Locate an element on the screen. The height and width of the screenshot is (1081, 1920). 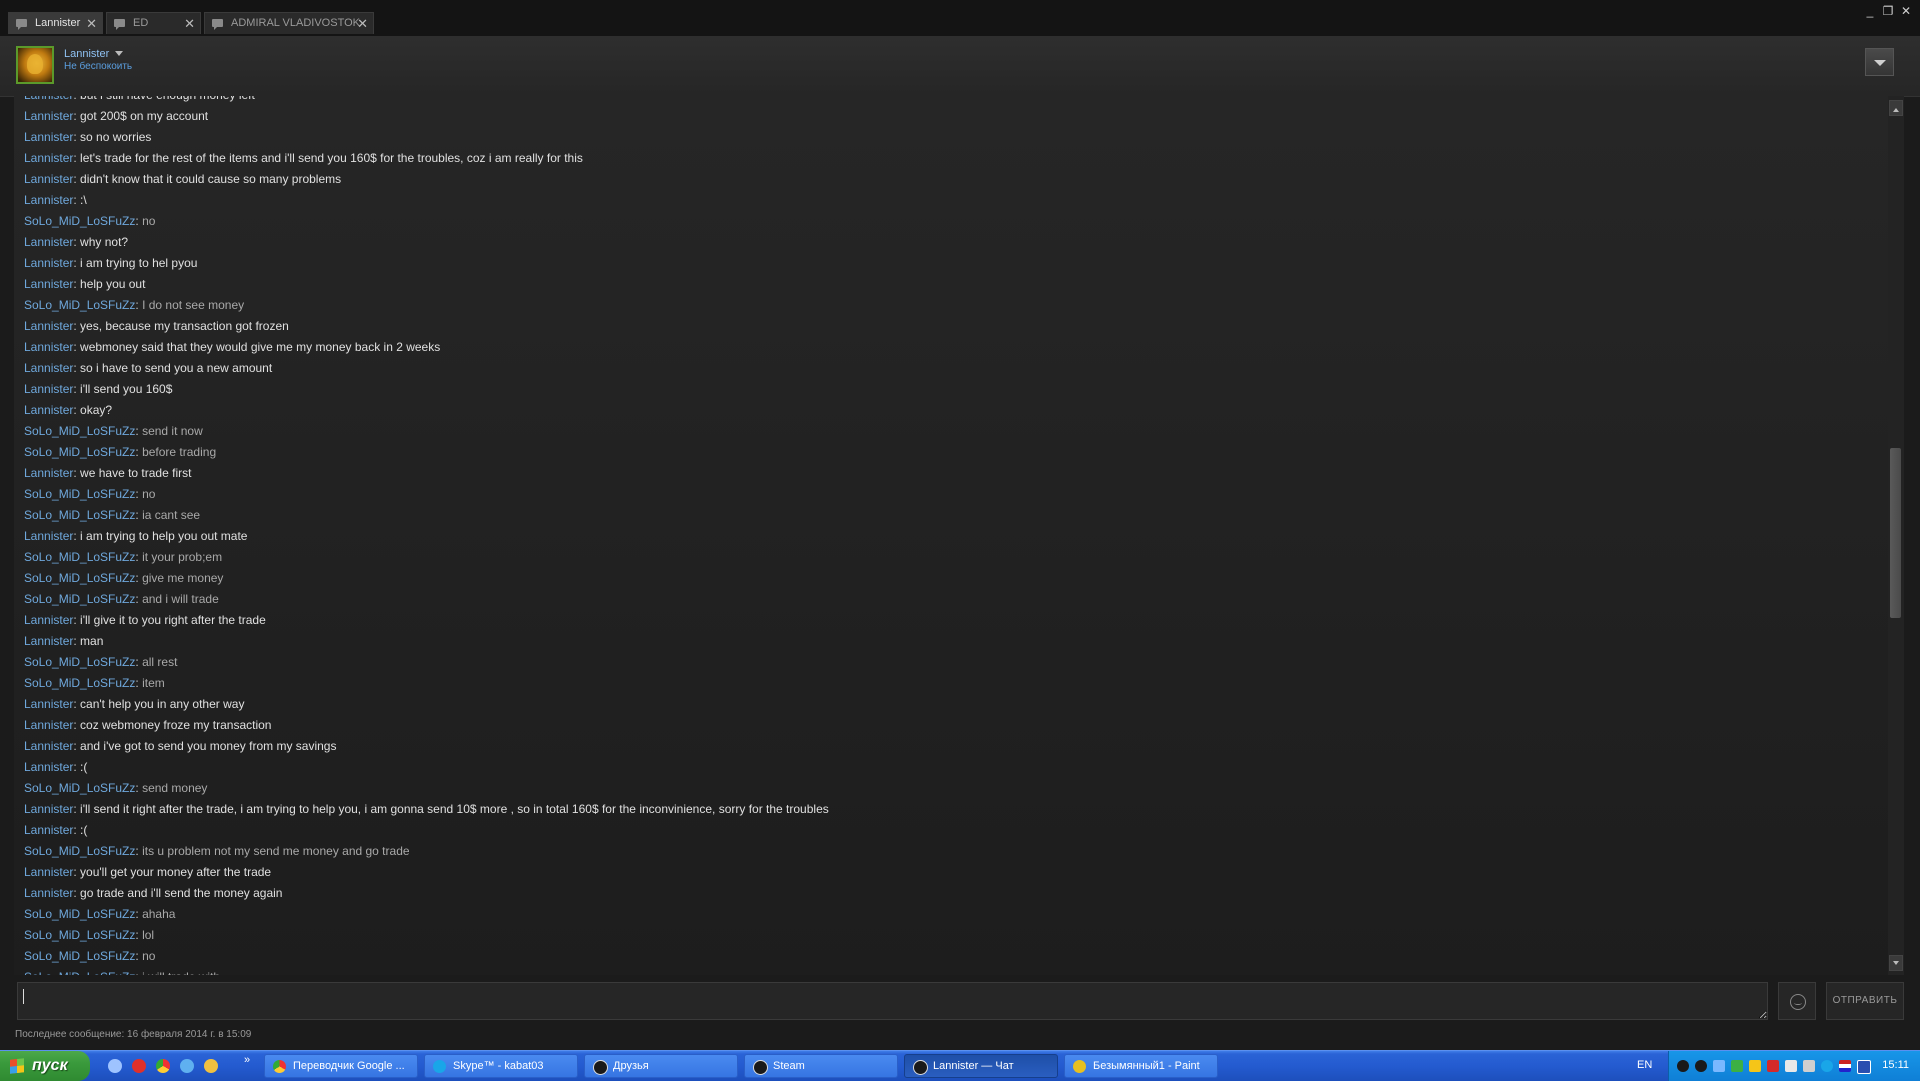
quicklaunch-browser-icon is located at coordinates (187, 1066).